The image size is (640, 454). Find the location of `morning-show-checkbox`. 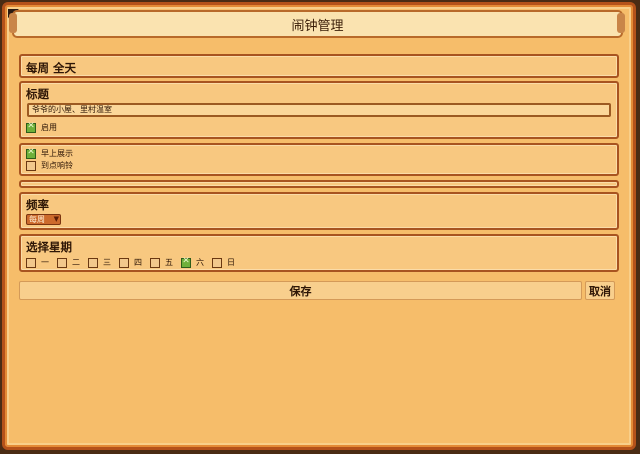

morning-show-checkbox is located at coordinates (31, 153).